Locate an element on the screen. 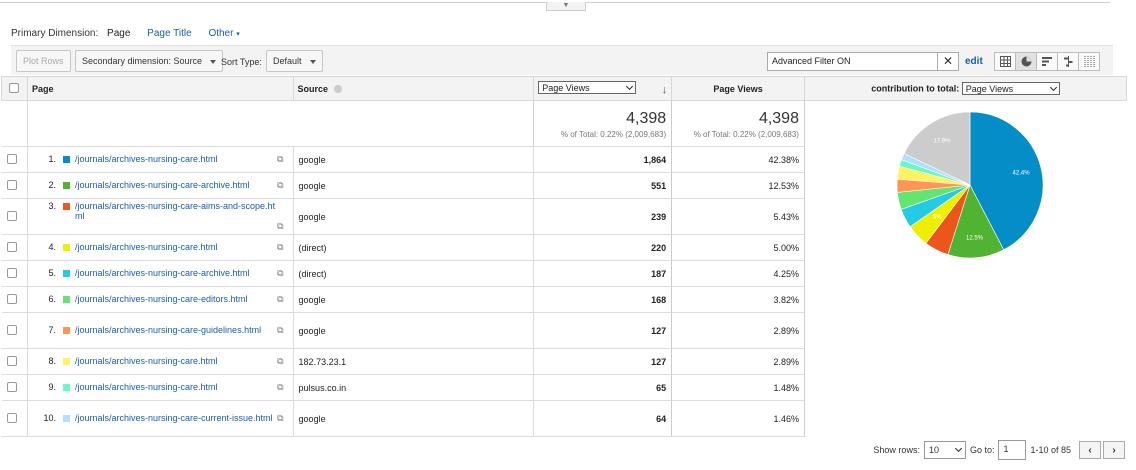 The height and width of the screenshot is (470, 1136). previous-page-button: ‹ is located at coordinates (1090, 450).